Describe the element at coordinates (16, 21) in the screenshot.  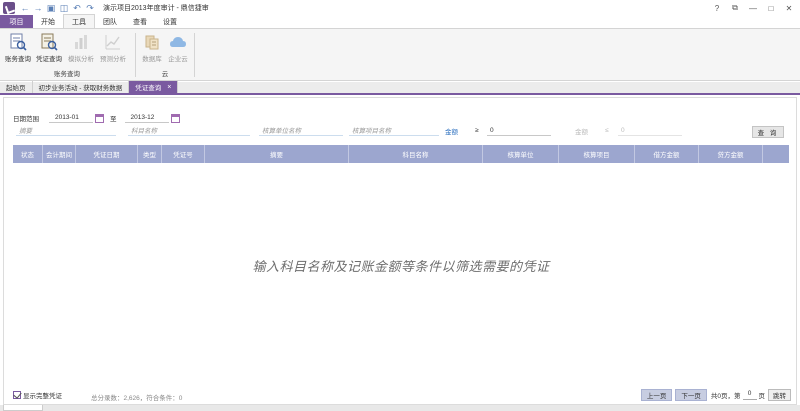
I see `tab-project: 项目` at that location.